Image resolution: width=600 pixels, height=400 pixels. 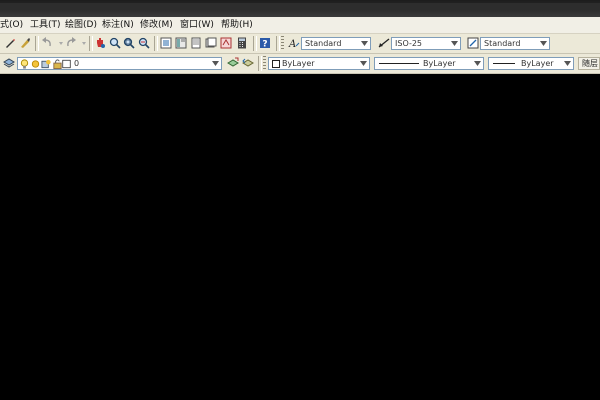 I want to click on title-bar-highlight, so click(x=300, y=6).